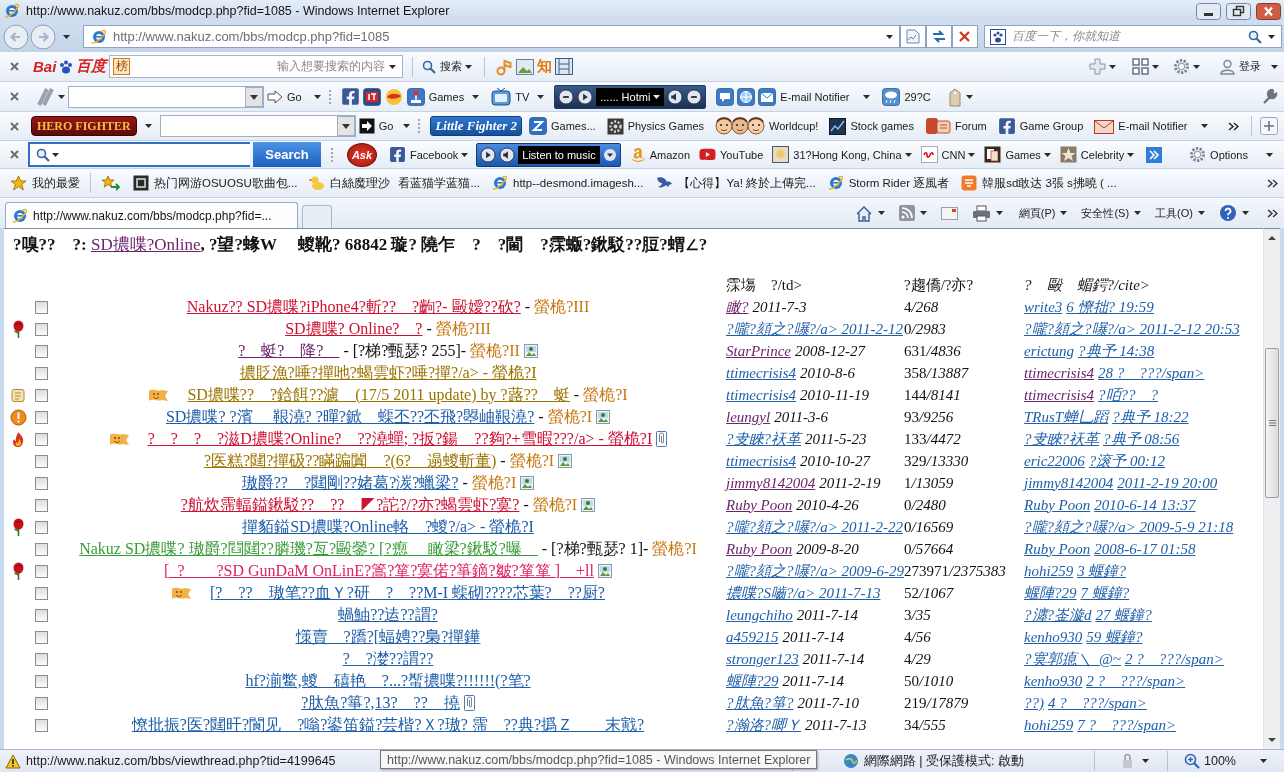  What do you see at coordinates (761, 395) in the screenshot?
I see `author-link: ttimecrisis4` at bounding box center [761, 395].